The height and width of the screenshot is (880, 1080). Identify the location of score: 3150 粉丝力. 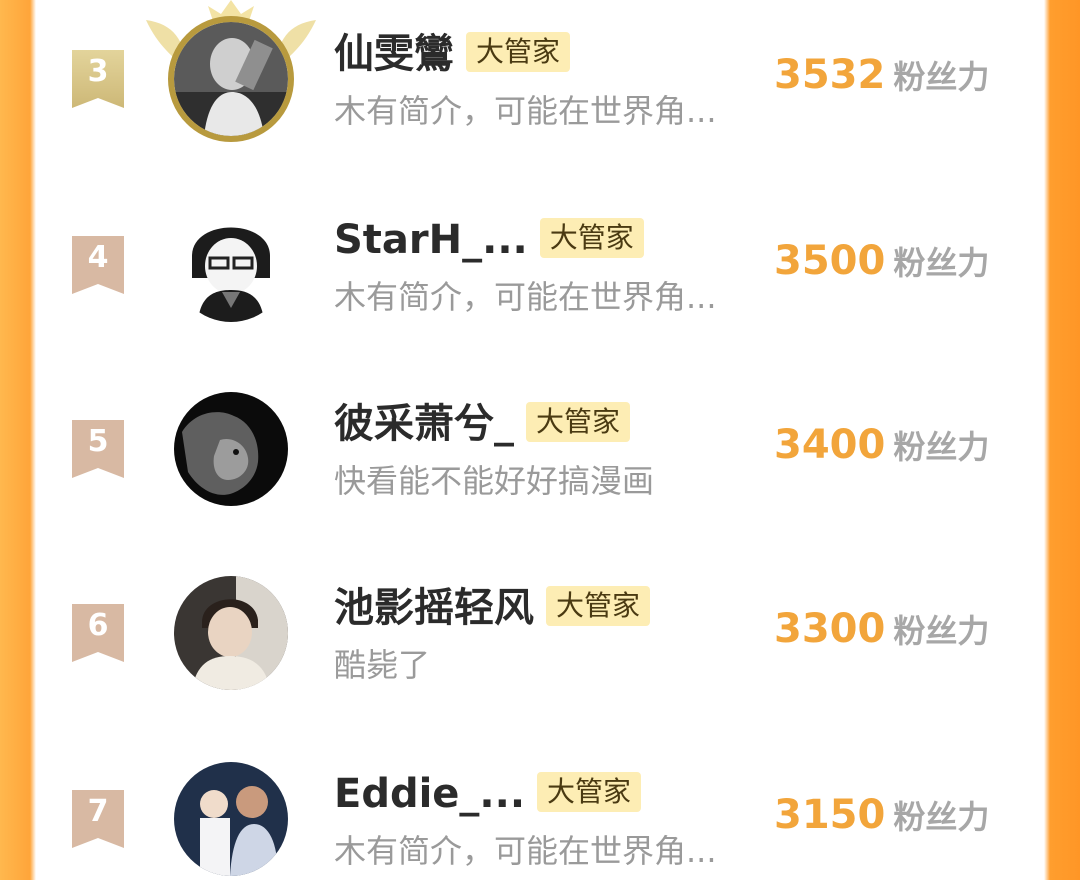
(881, 815).